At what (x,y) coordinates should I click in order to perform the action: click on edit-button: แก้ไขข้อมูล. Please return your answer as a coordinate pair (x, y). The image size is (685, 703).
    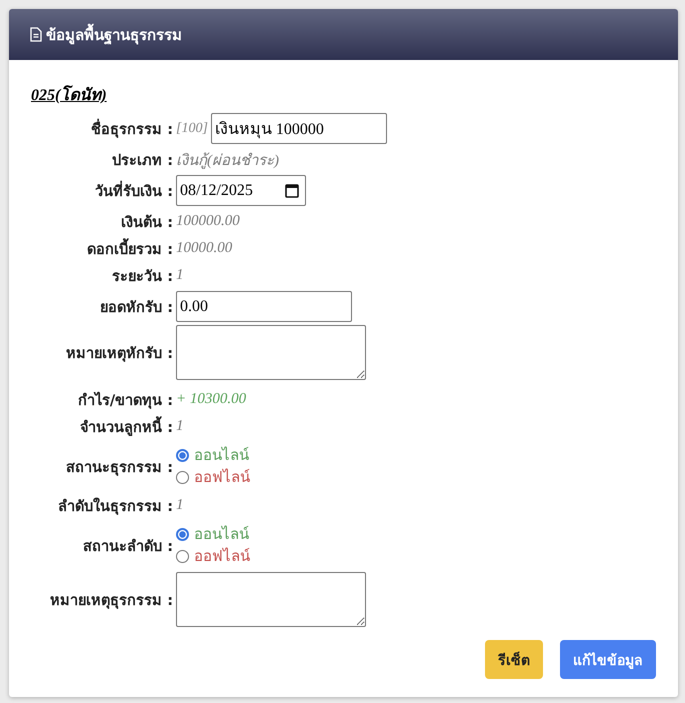
    Looking at the image, I should click on (608, 659).